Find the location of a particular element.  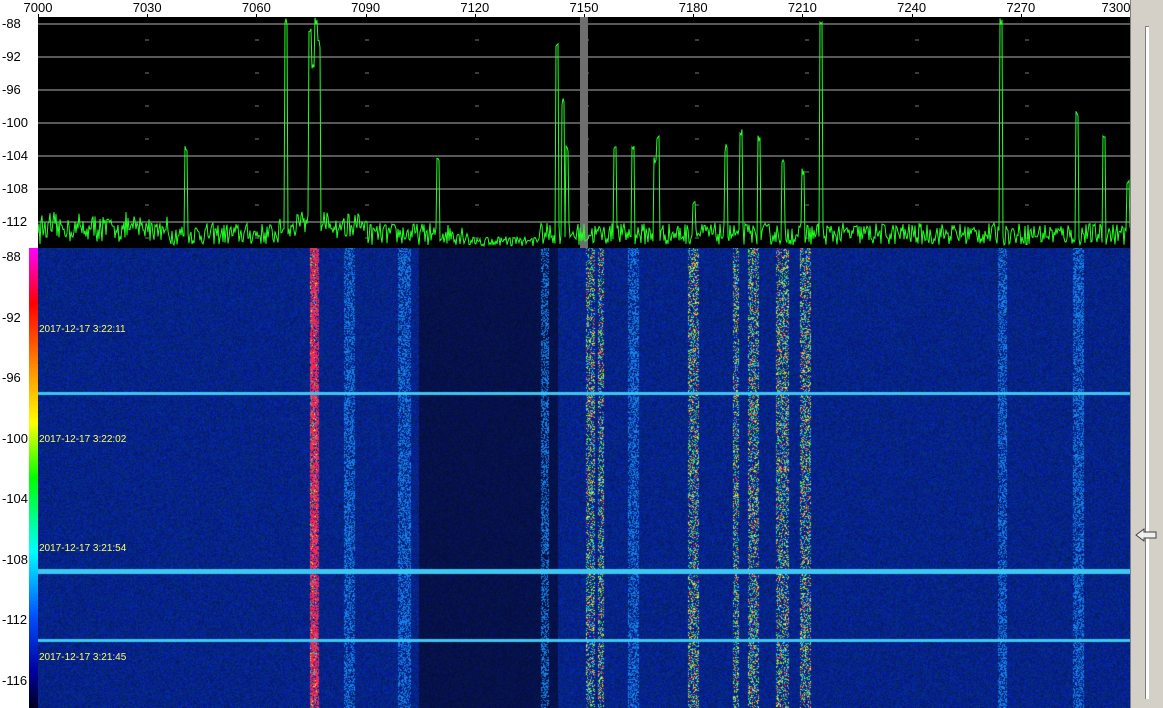

waterfall-timestamp: 2017-12-17 3:22:02 is located at coordinates (83, 439).